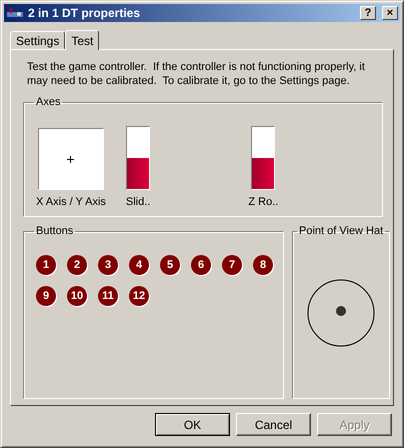 The image size is (404, 448). Describe the element at coordinates (170, 265) in the screenshot. I see `button-indicator: 5` at that location.